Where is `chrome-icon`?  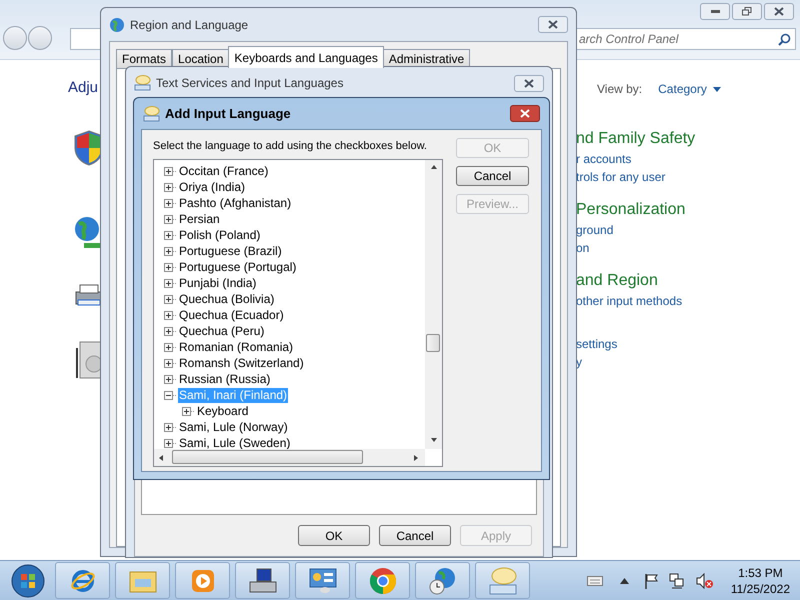 chrome-icon is located at coordinates (382, 580).